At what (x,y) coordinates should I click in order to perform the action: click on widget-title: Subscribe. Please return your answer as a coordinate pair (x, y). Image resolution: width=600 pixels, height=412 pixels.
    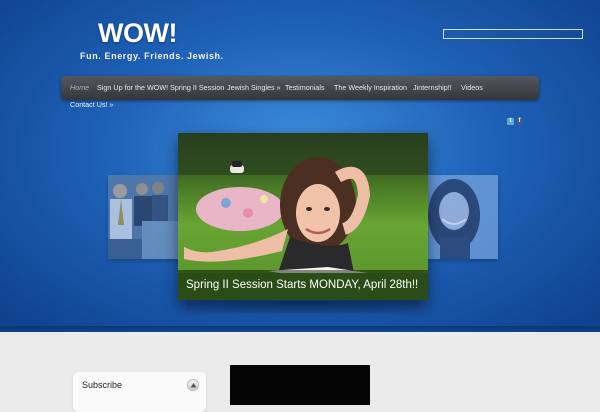
    Looking at the image, I should click on (102, 385).